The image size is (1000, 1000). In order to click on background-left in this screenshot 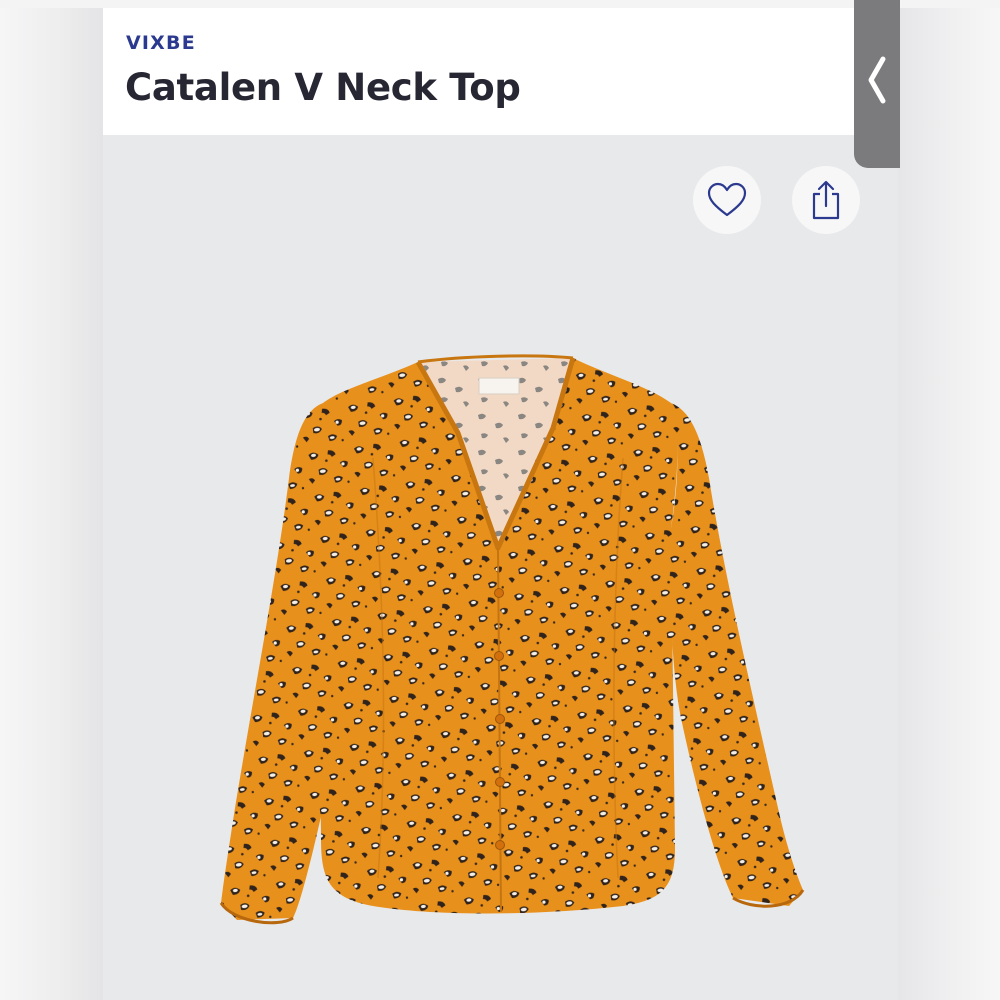, I will do `click(51, 500)`.